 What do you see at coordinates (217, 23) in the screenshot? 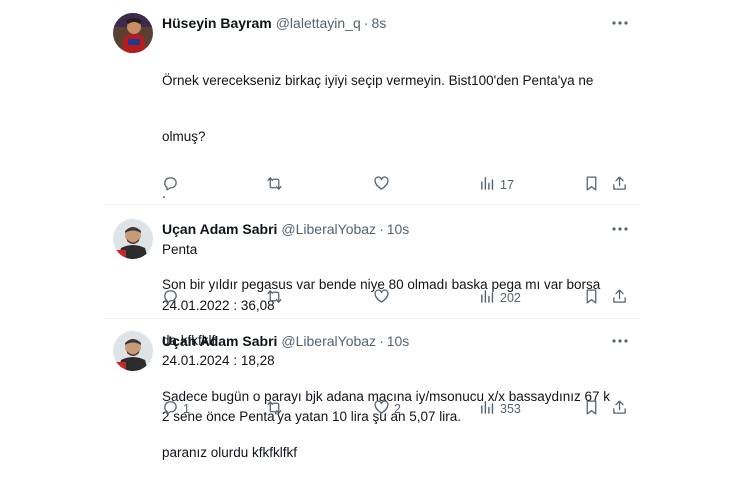
I see `author-name: Hüseyin Bayram` at bounding box center [217, 23].